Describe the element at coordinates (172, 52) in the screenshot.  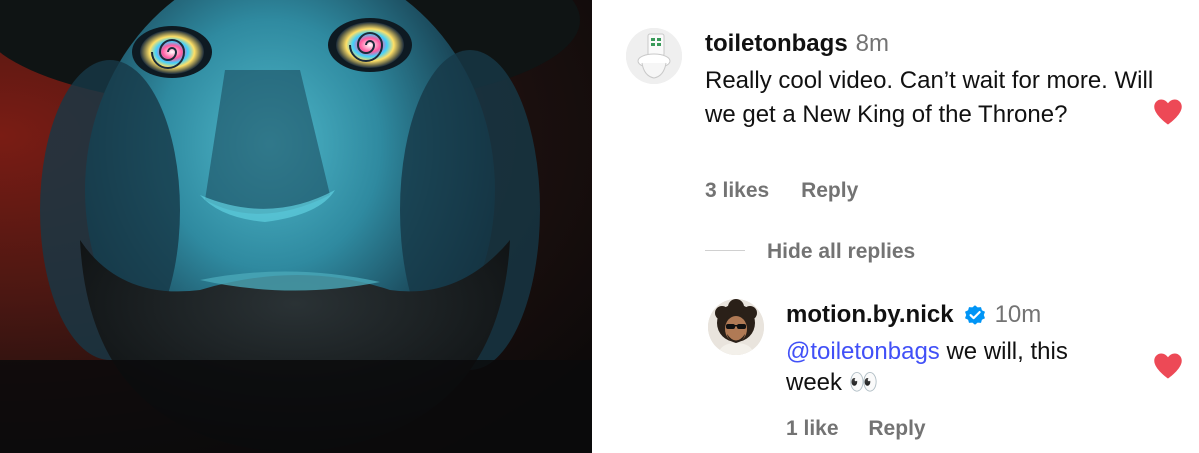
I see `left-eye-spiral` at that location.